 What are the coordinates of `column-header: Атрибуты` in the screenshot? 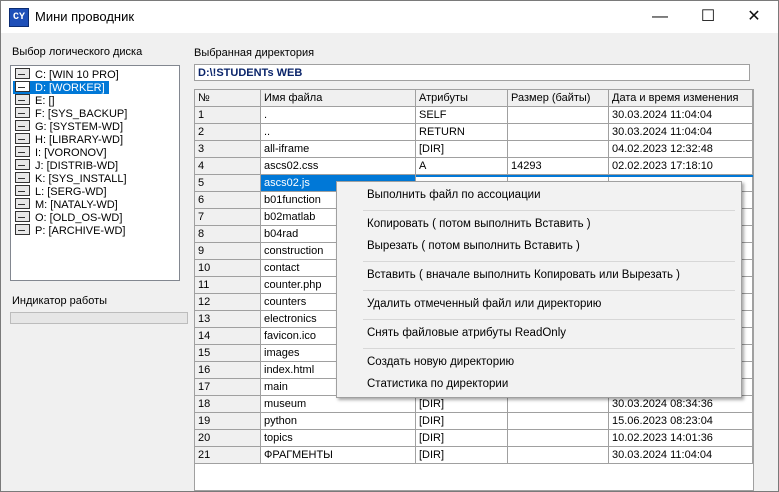 It's located at (462, 98).